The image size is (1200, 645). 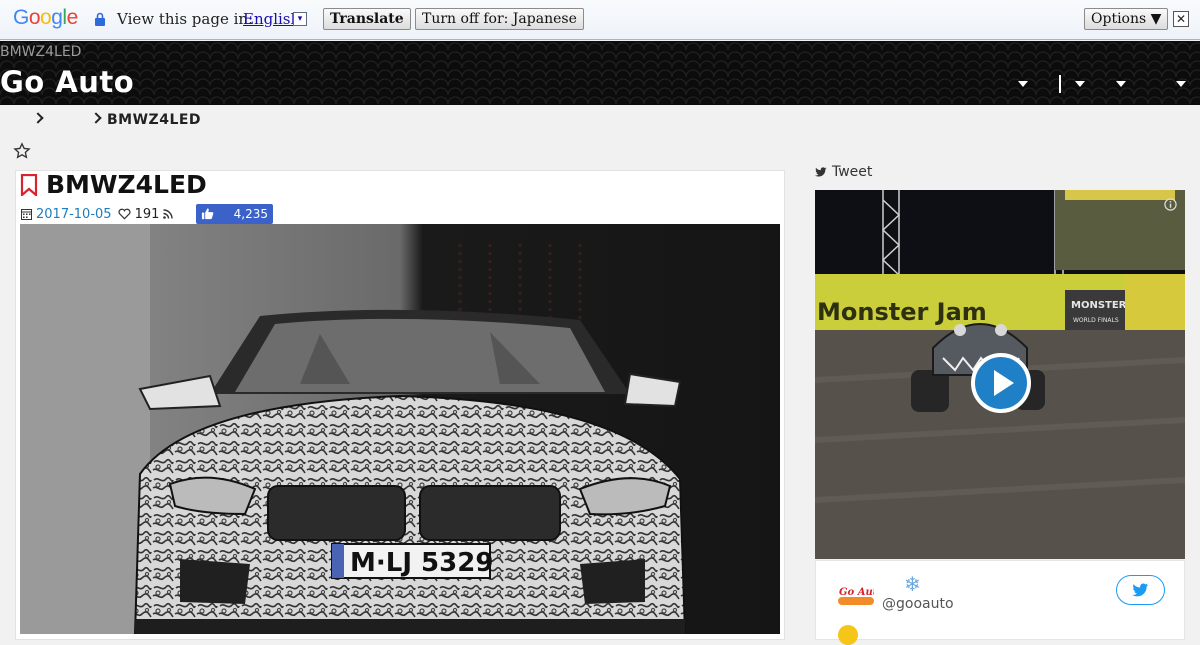 I want to click on like-button: 4,235, so click(x=234, y=214).